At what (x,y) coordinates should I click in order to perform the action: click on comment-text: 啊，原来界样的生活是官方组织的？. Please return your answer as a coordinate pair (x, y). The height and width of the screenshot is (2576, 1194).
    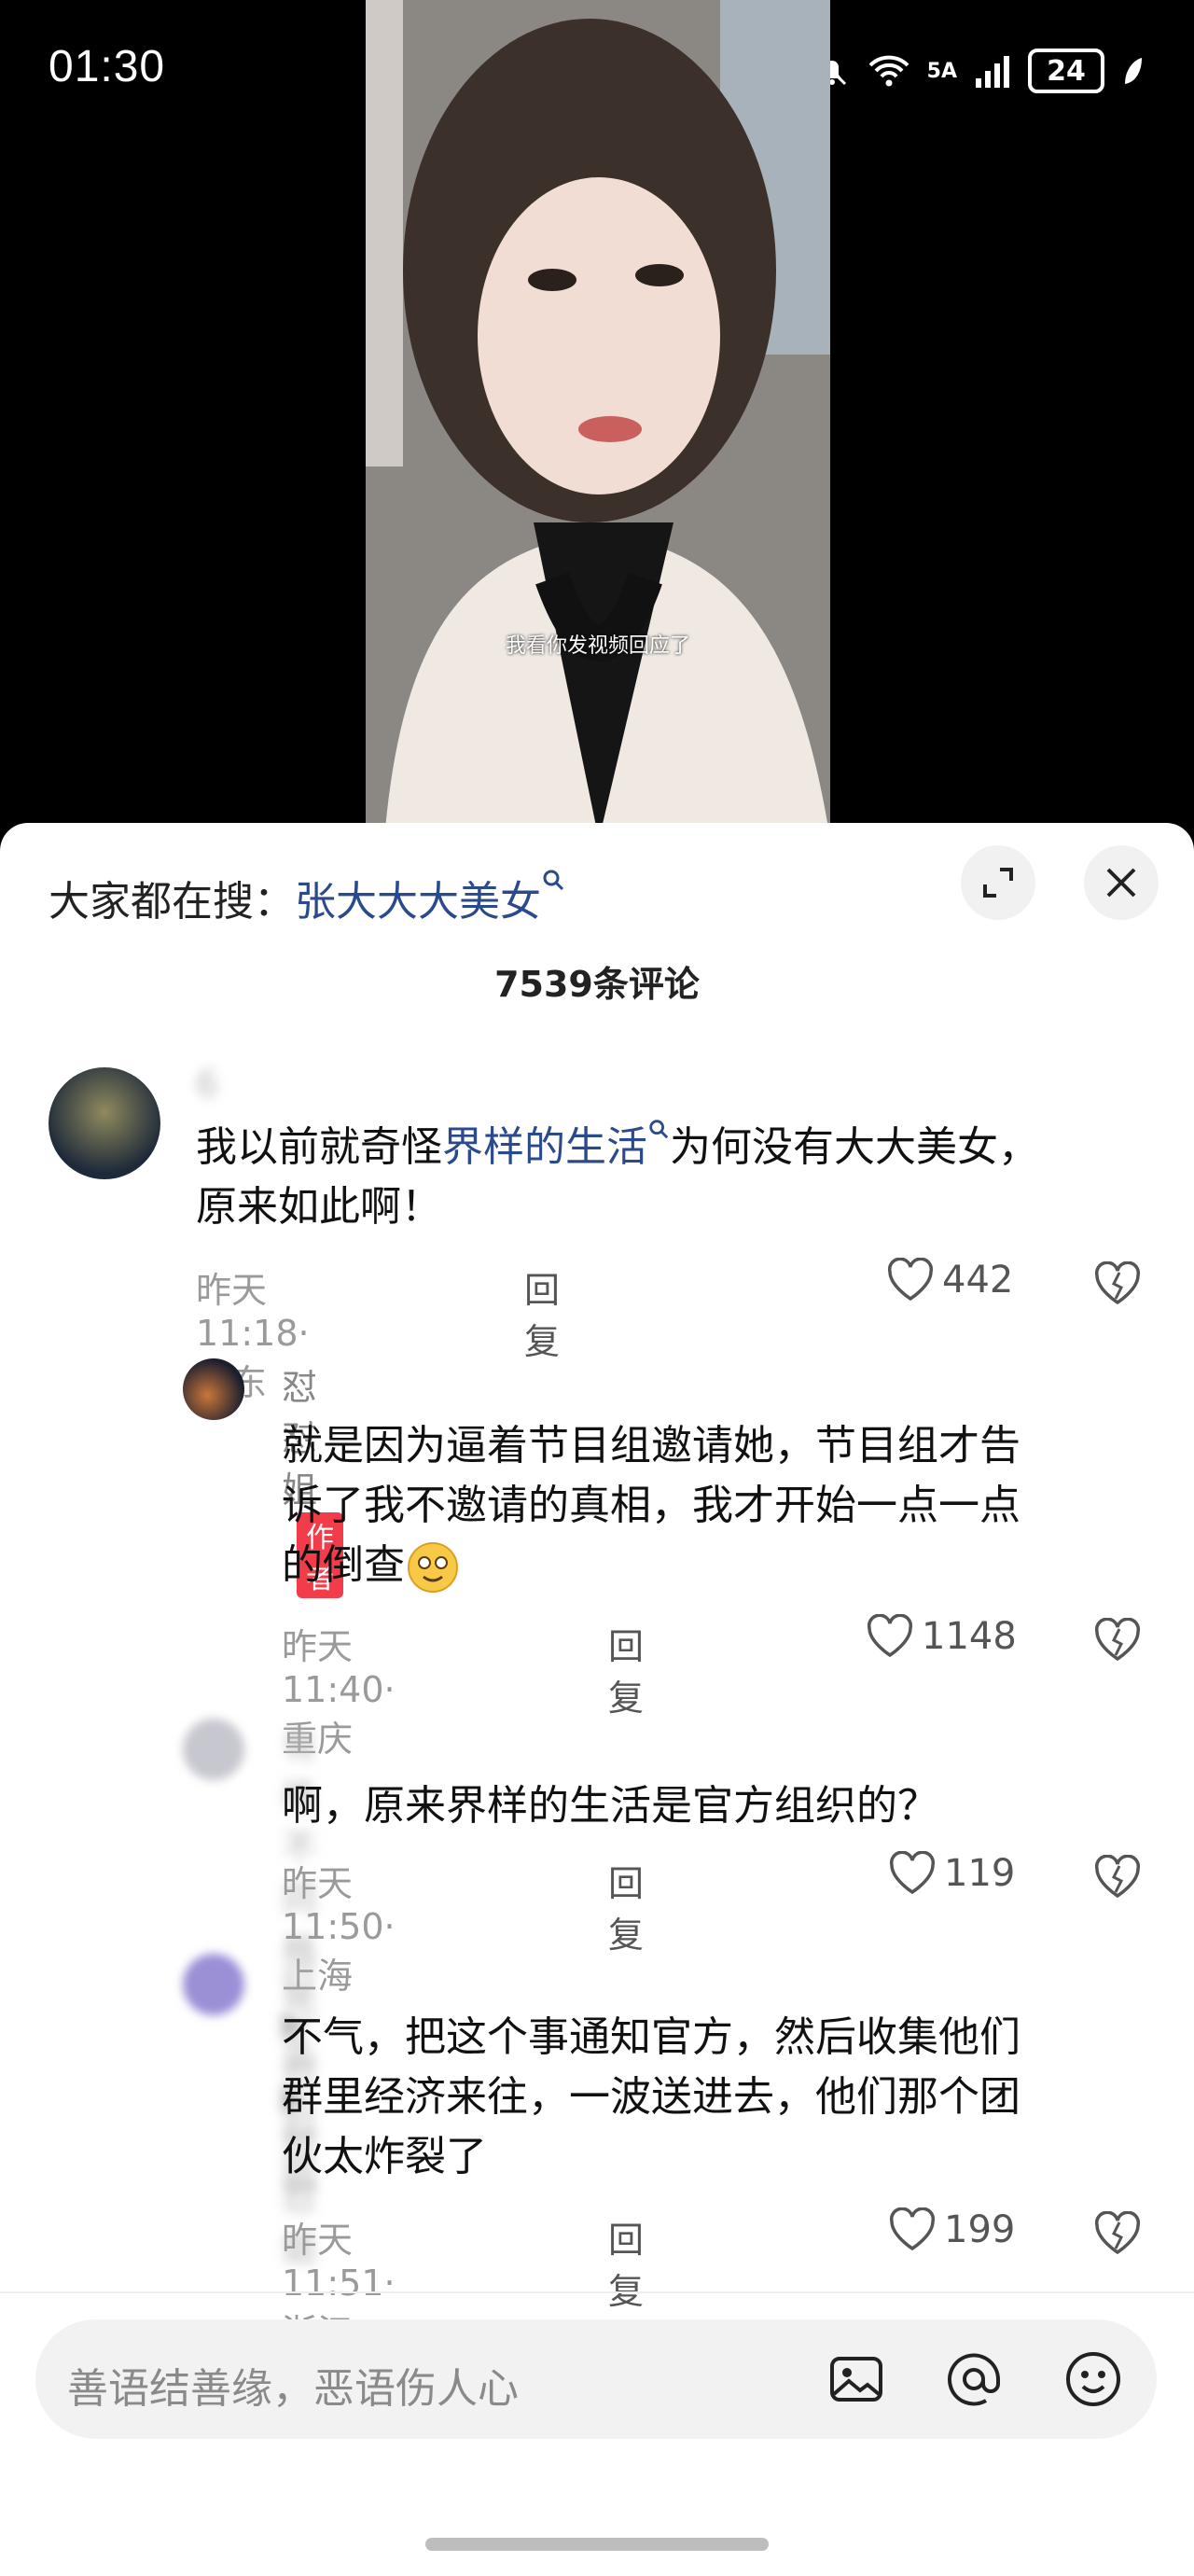
    Looking at the image, I should click on (610, 1806).